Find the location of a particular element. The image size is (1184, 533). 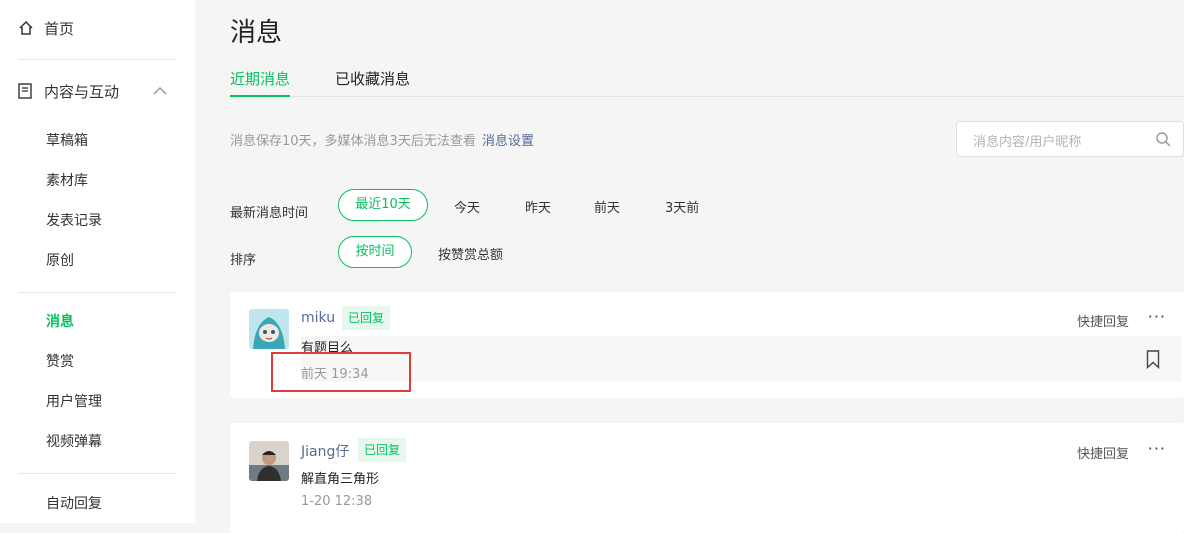

filter-today: 今天 is located at coordinates (467, 206).